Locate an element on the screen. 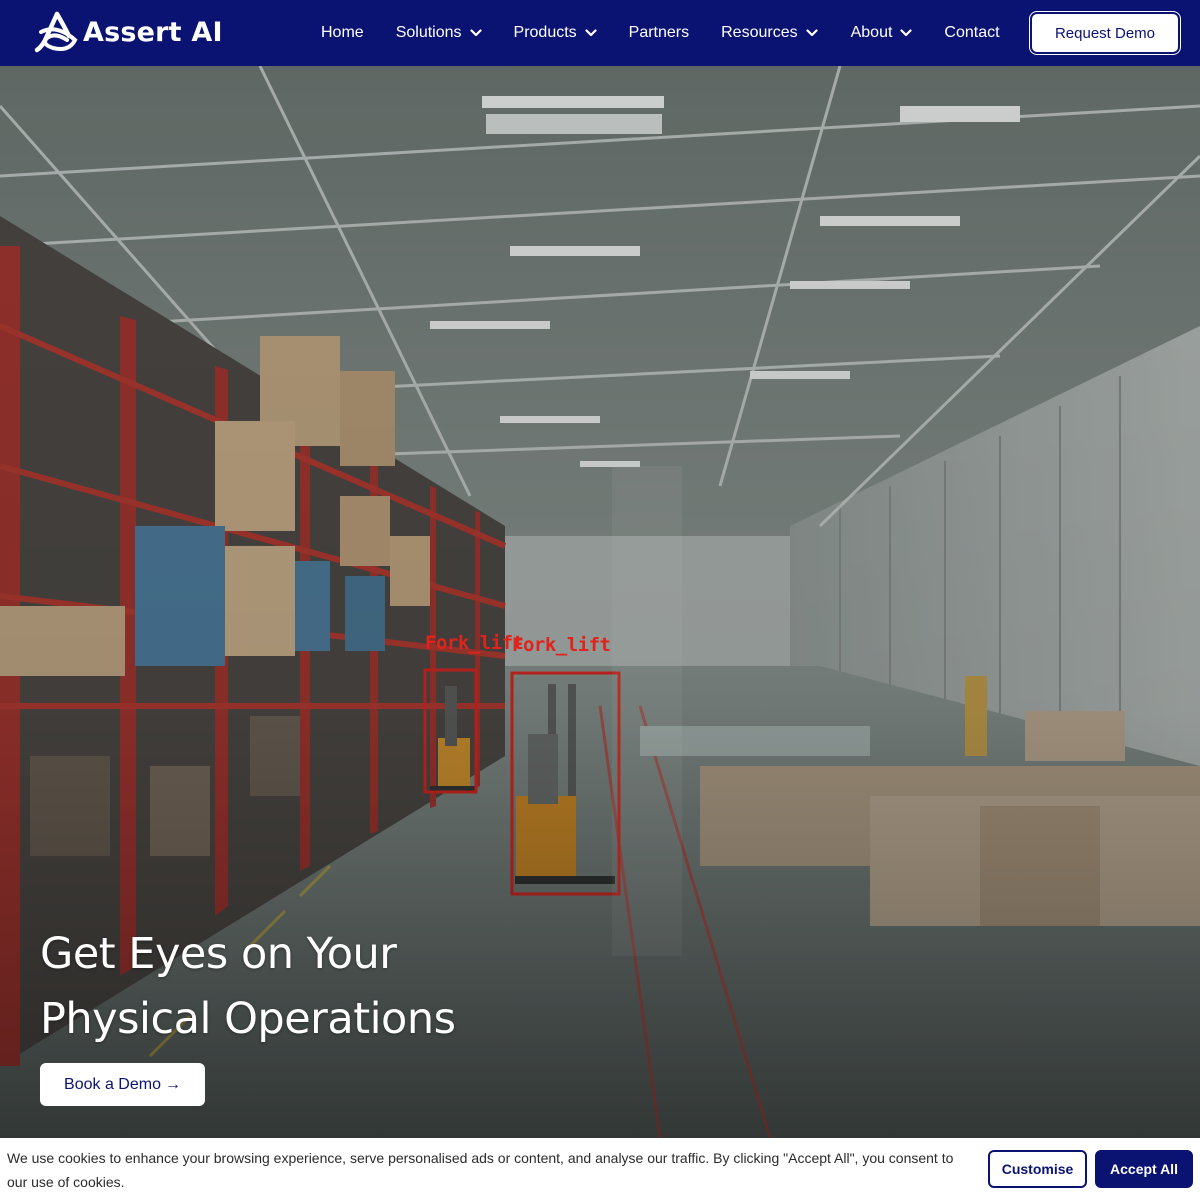  nav-item-home: Home is located at coordinates (342, 33).